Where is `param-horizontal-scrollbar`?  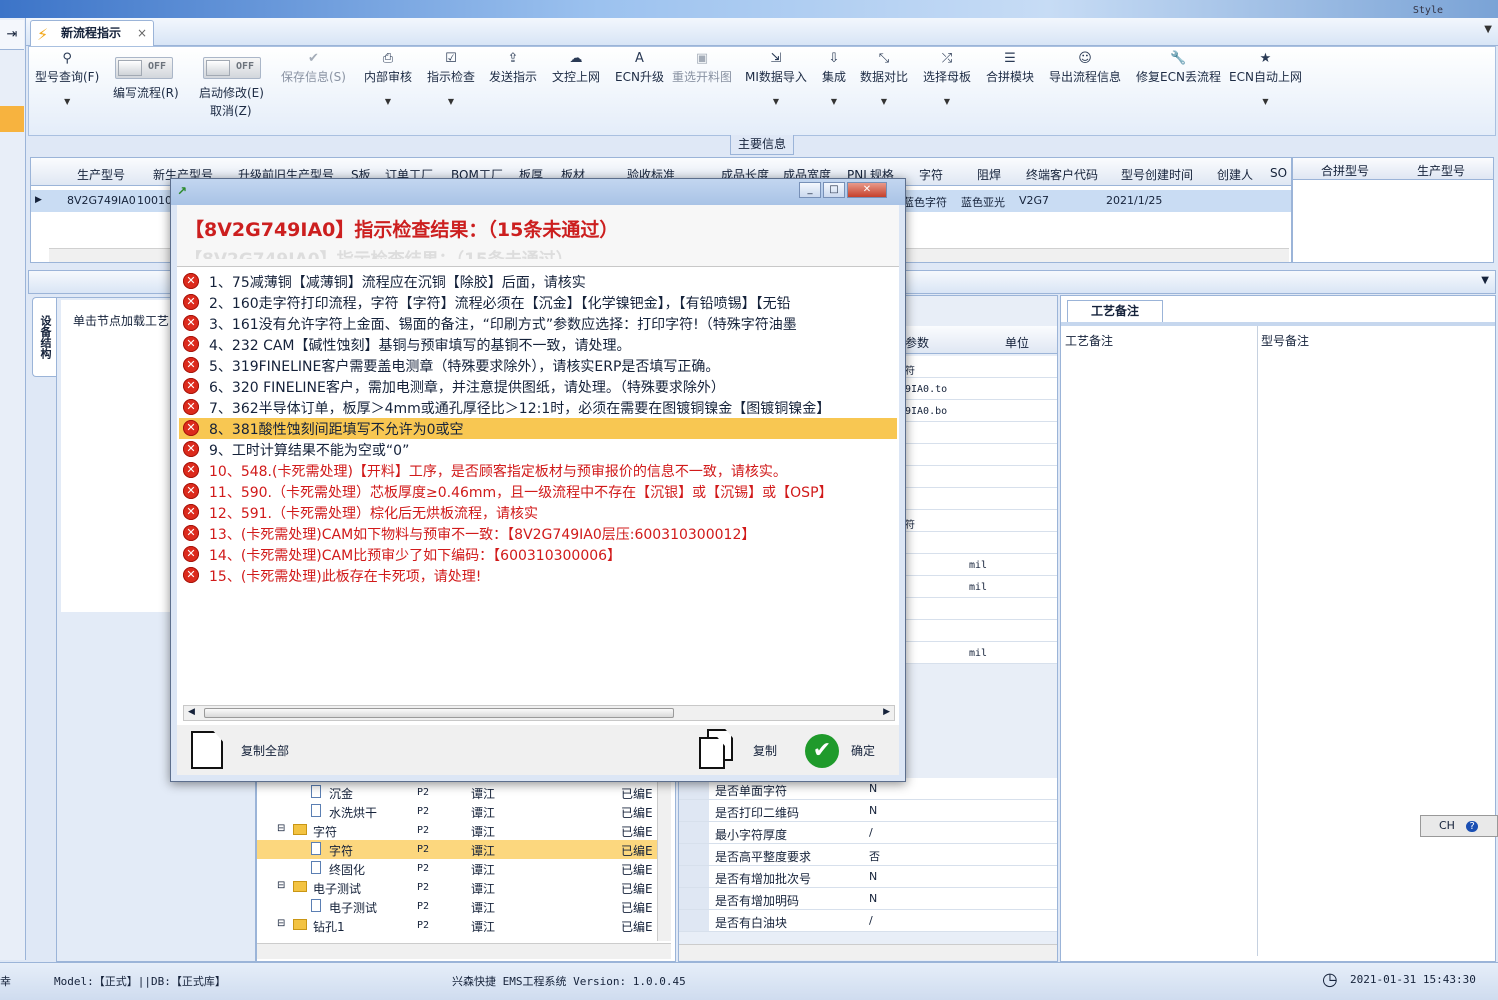
param-horizontal-scrollbar is located at coordinates (868, 952).